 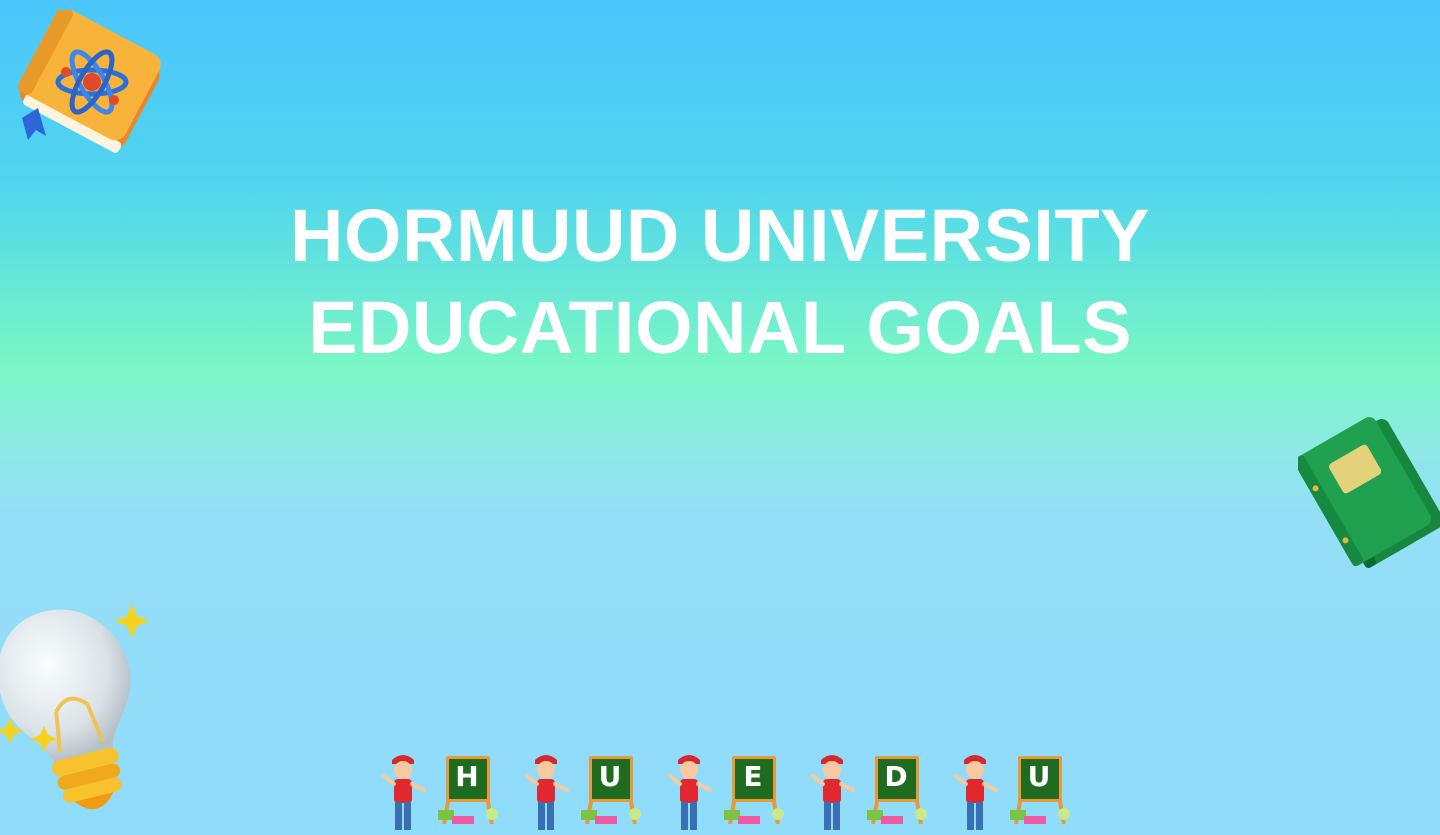 What do you see at coordinates (74, 707) in the screenshot?
I see `lightbulb-icon` at bounding box center [74, 707].